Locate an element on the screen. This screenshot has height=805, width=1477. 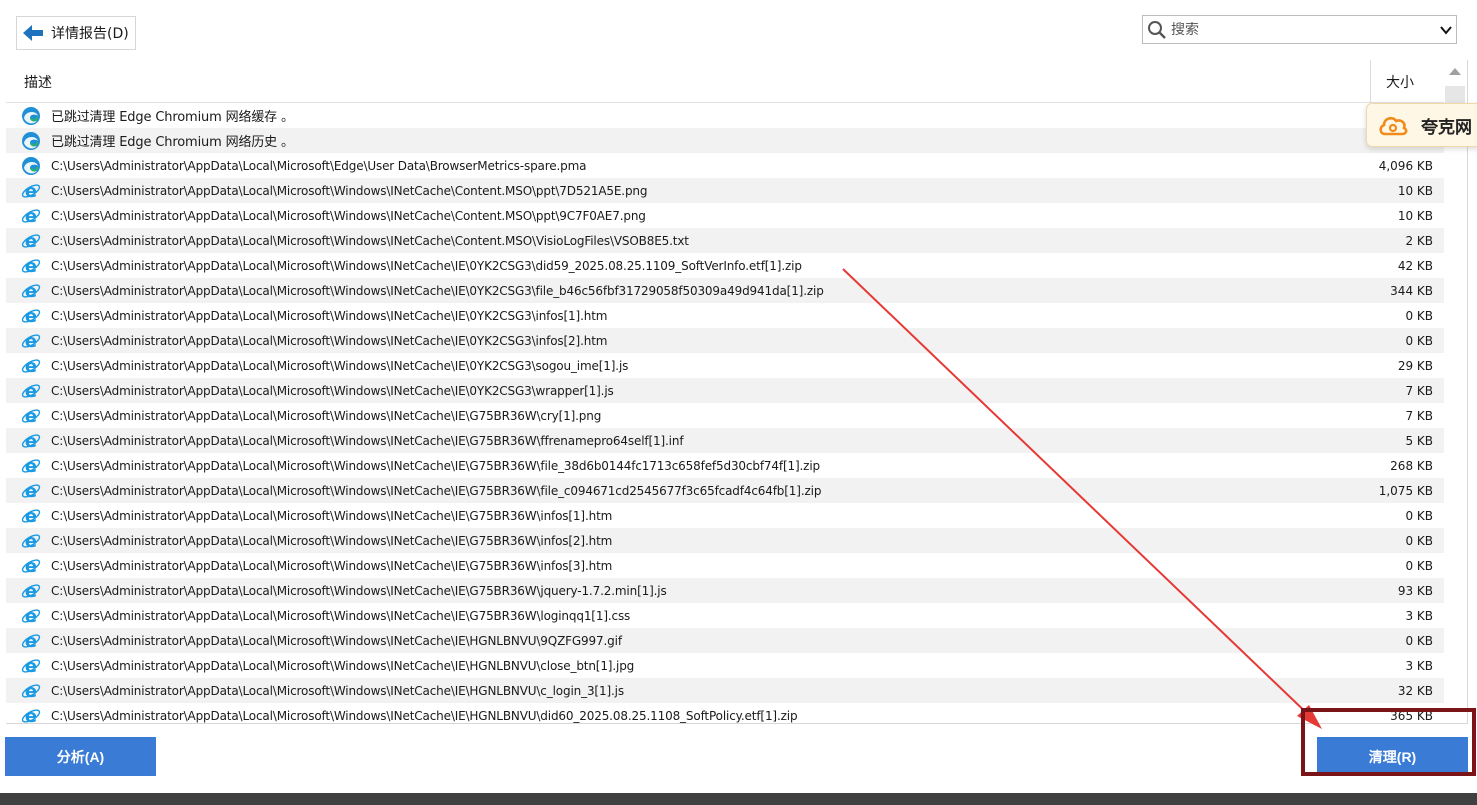
item-size: 7 KB is located at coordinates (1419, 415).